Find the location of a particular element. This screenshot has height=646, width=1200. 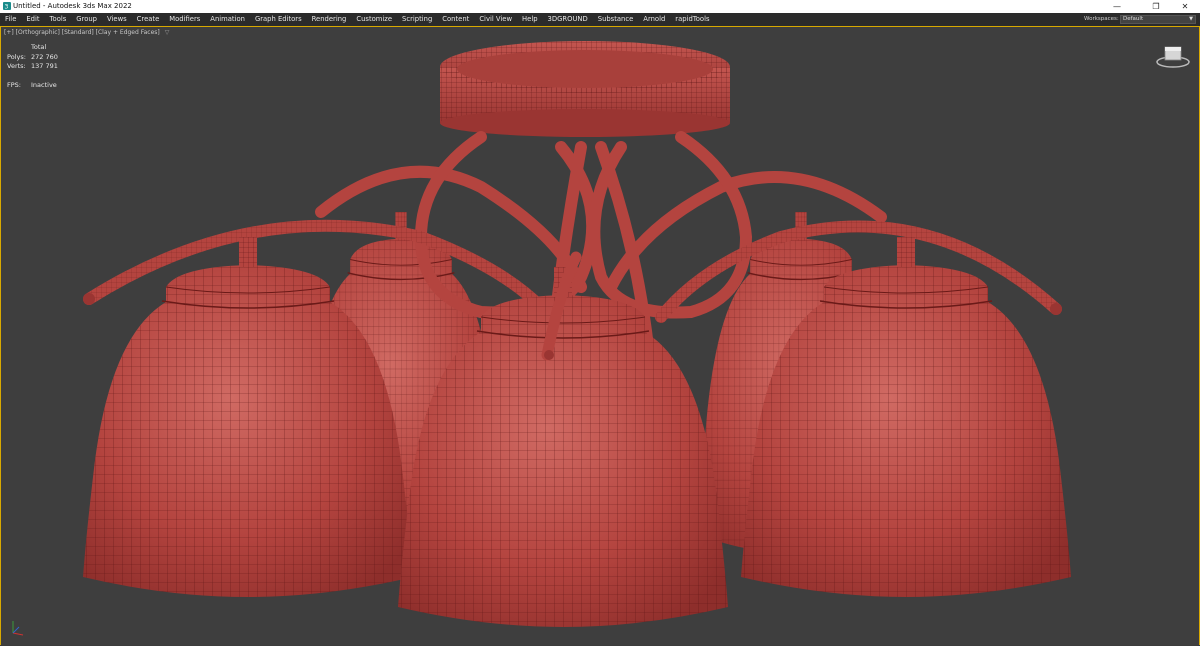

app-icon: 3 is located at coordinates (7, 6).